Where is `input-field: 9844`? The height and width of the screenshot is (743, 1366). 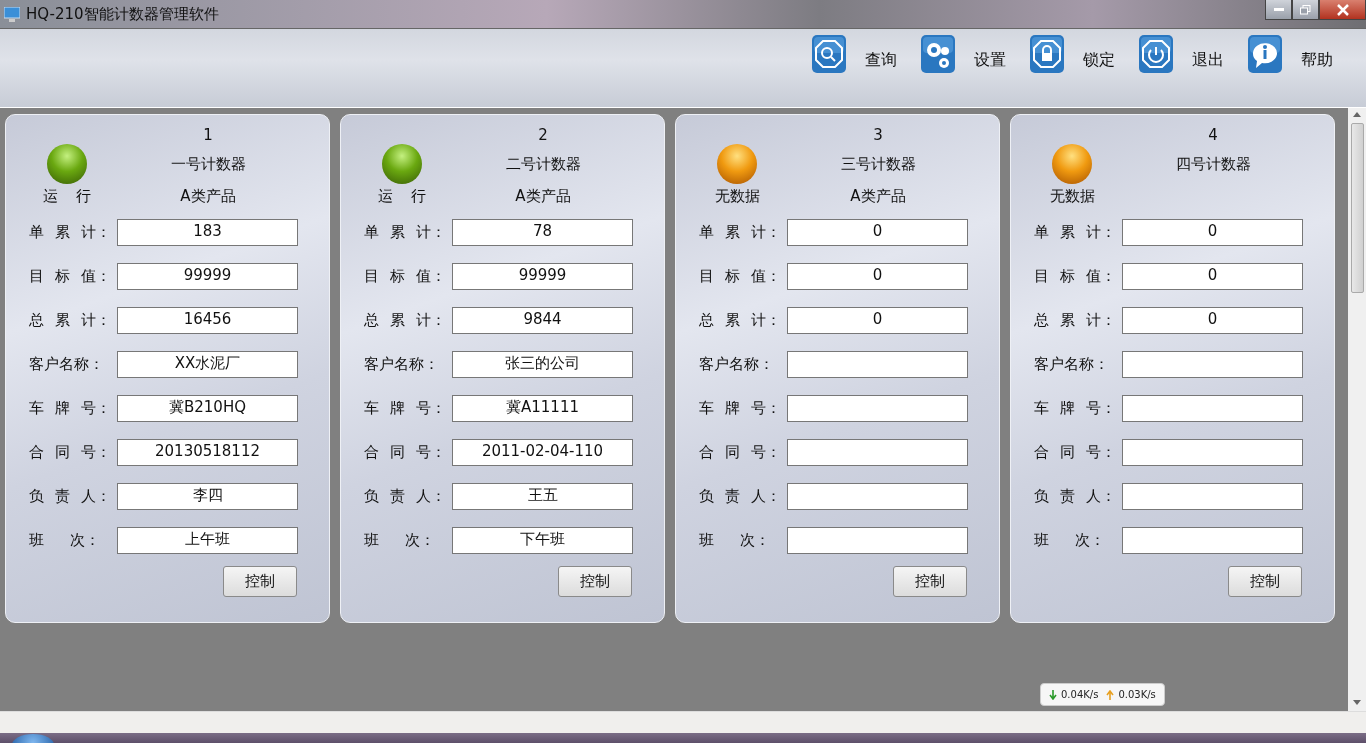 input-field: 9844 is located at coordinates (542, 320).